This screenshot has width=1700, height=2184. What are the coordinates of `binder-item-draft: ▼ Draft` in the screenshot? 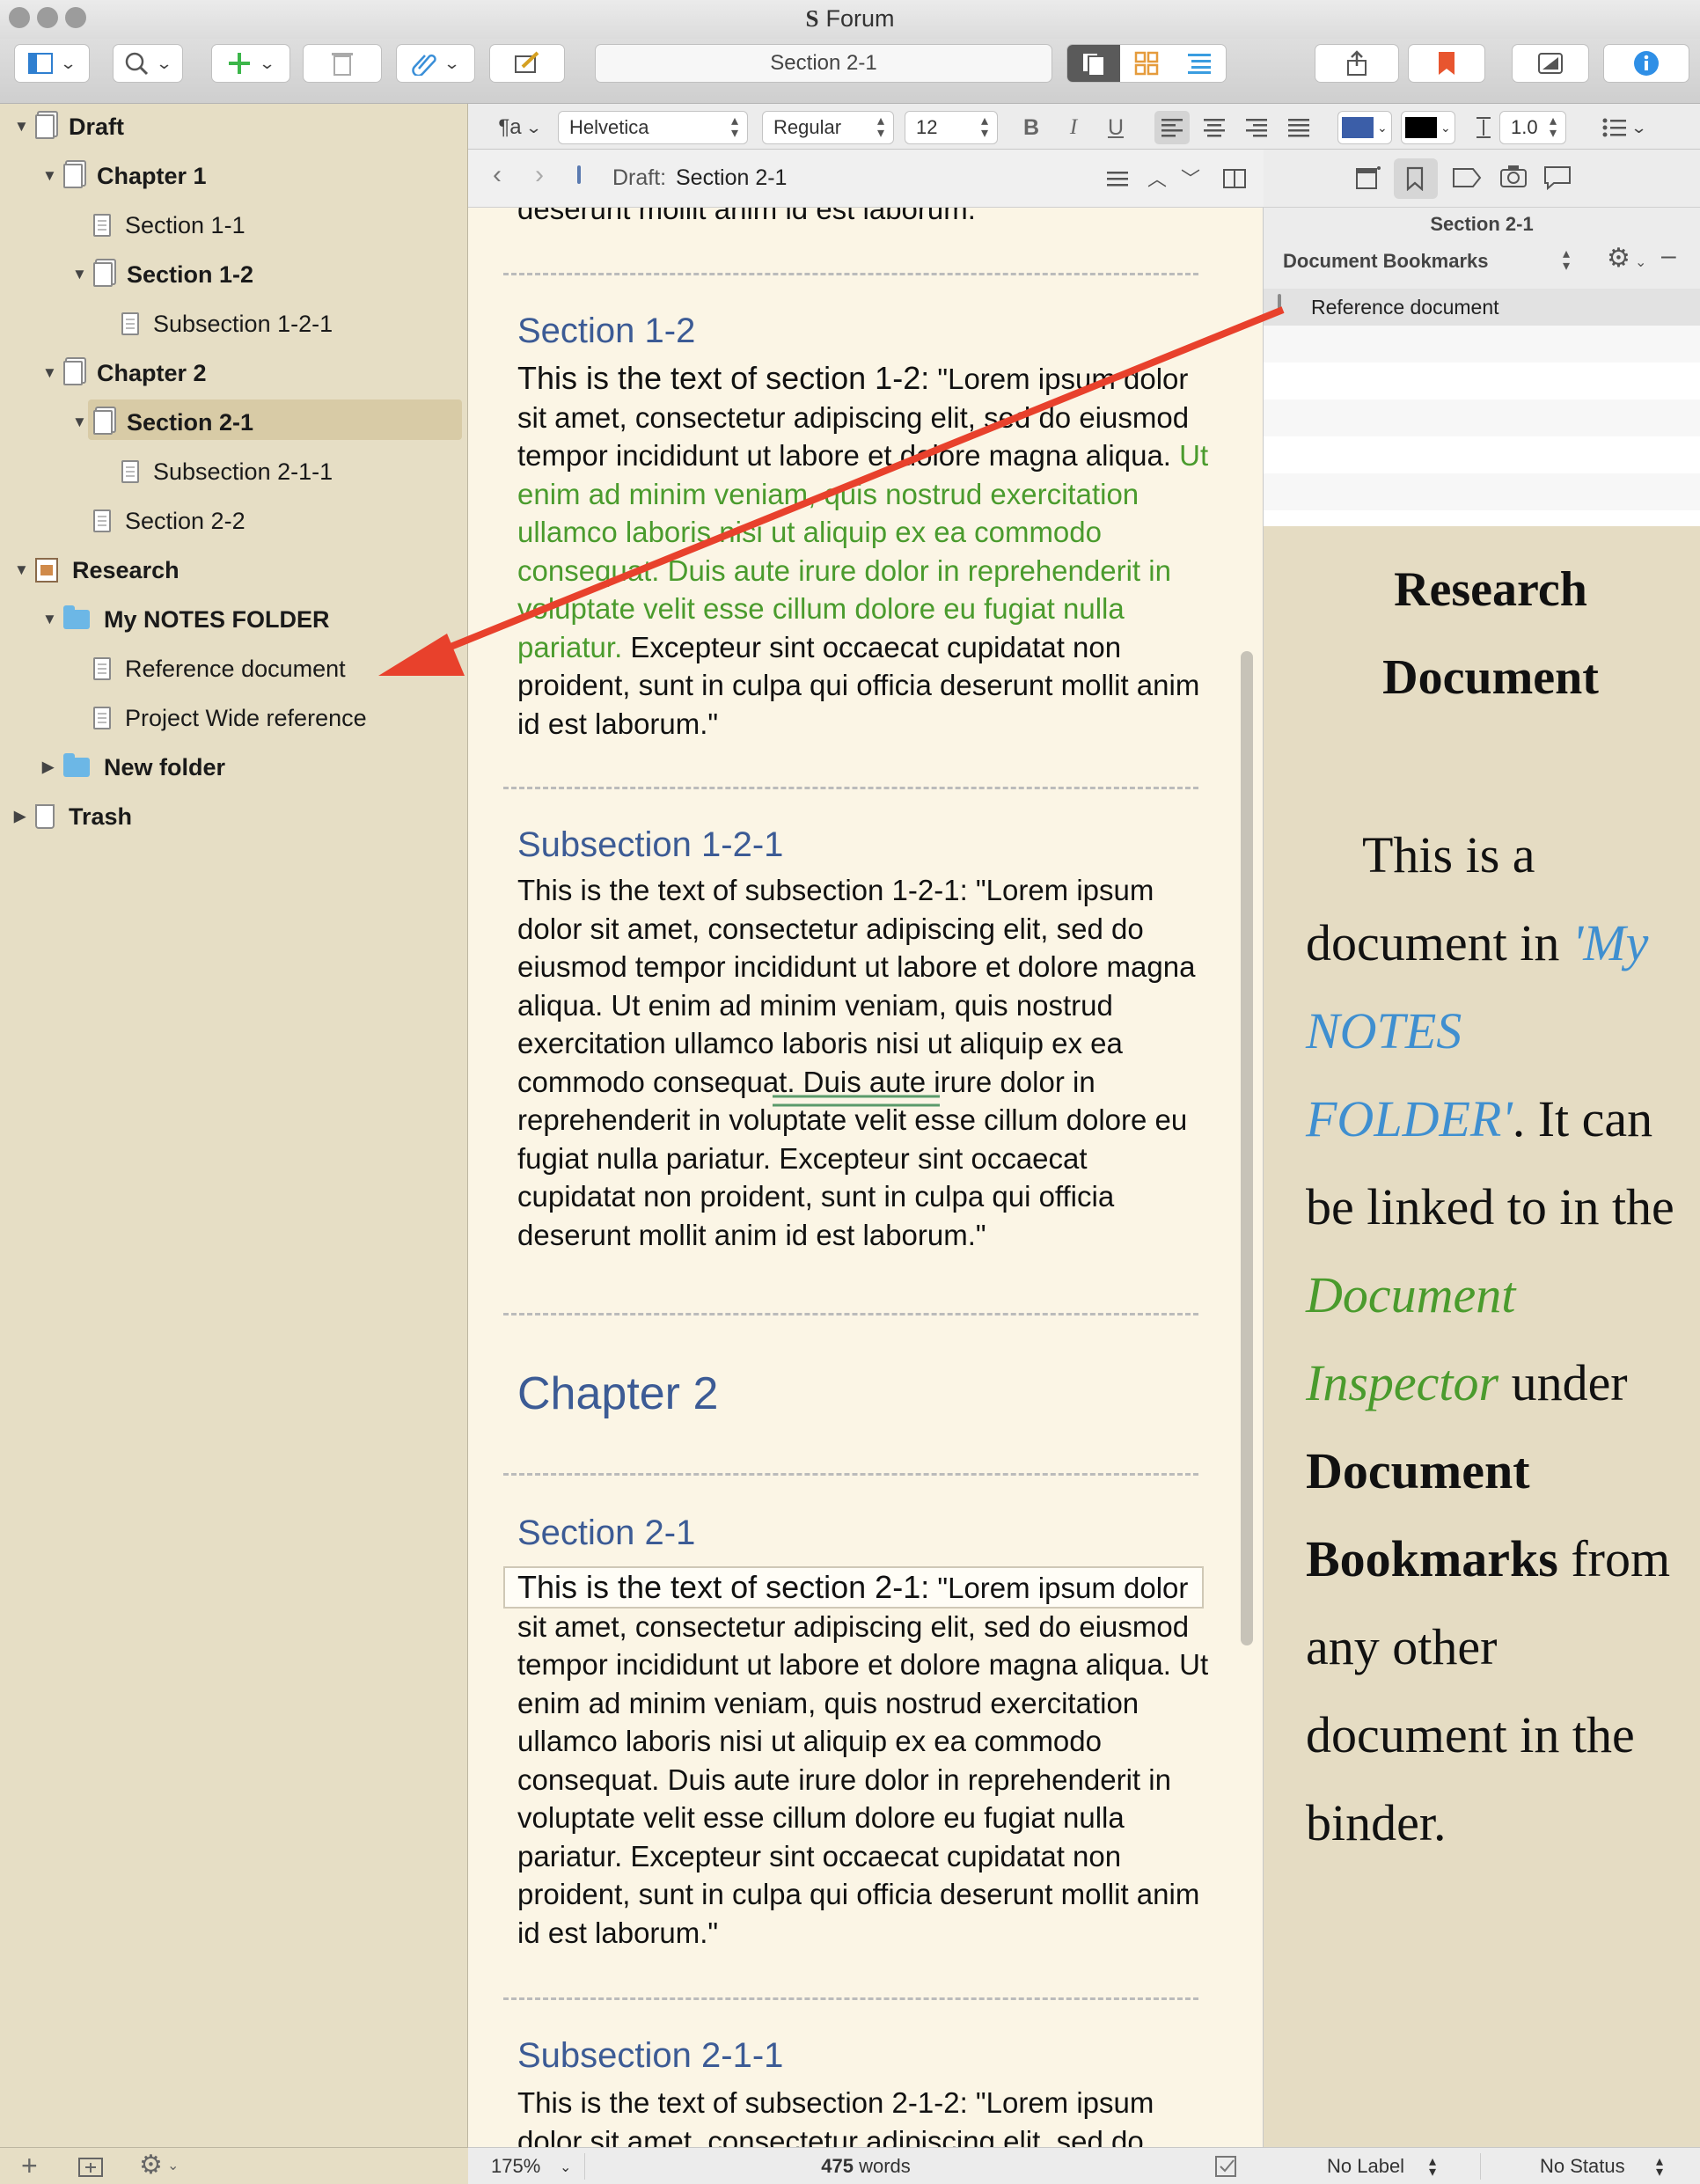 It's located at (69, 126).